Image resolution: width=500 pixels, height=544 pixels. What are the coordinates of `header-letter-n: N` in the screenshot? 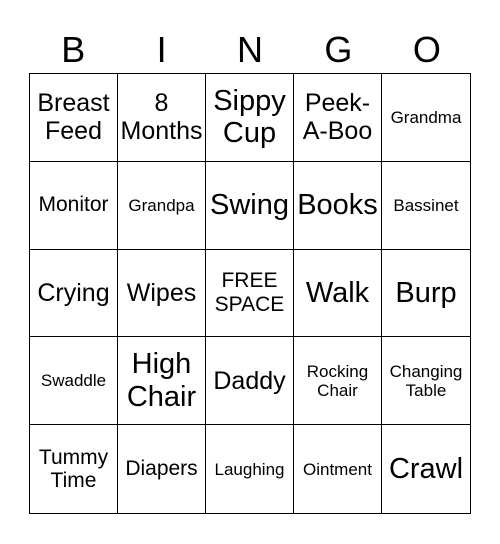 It's located at (250, 49).